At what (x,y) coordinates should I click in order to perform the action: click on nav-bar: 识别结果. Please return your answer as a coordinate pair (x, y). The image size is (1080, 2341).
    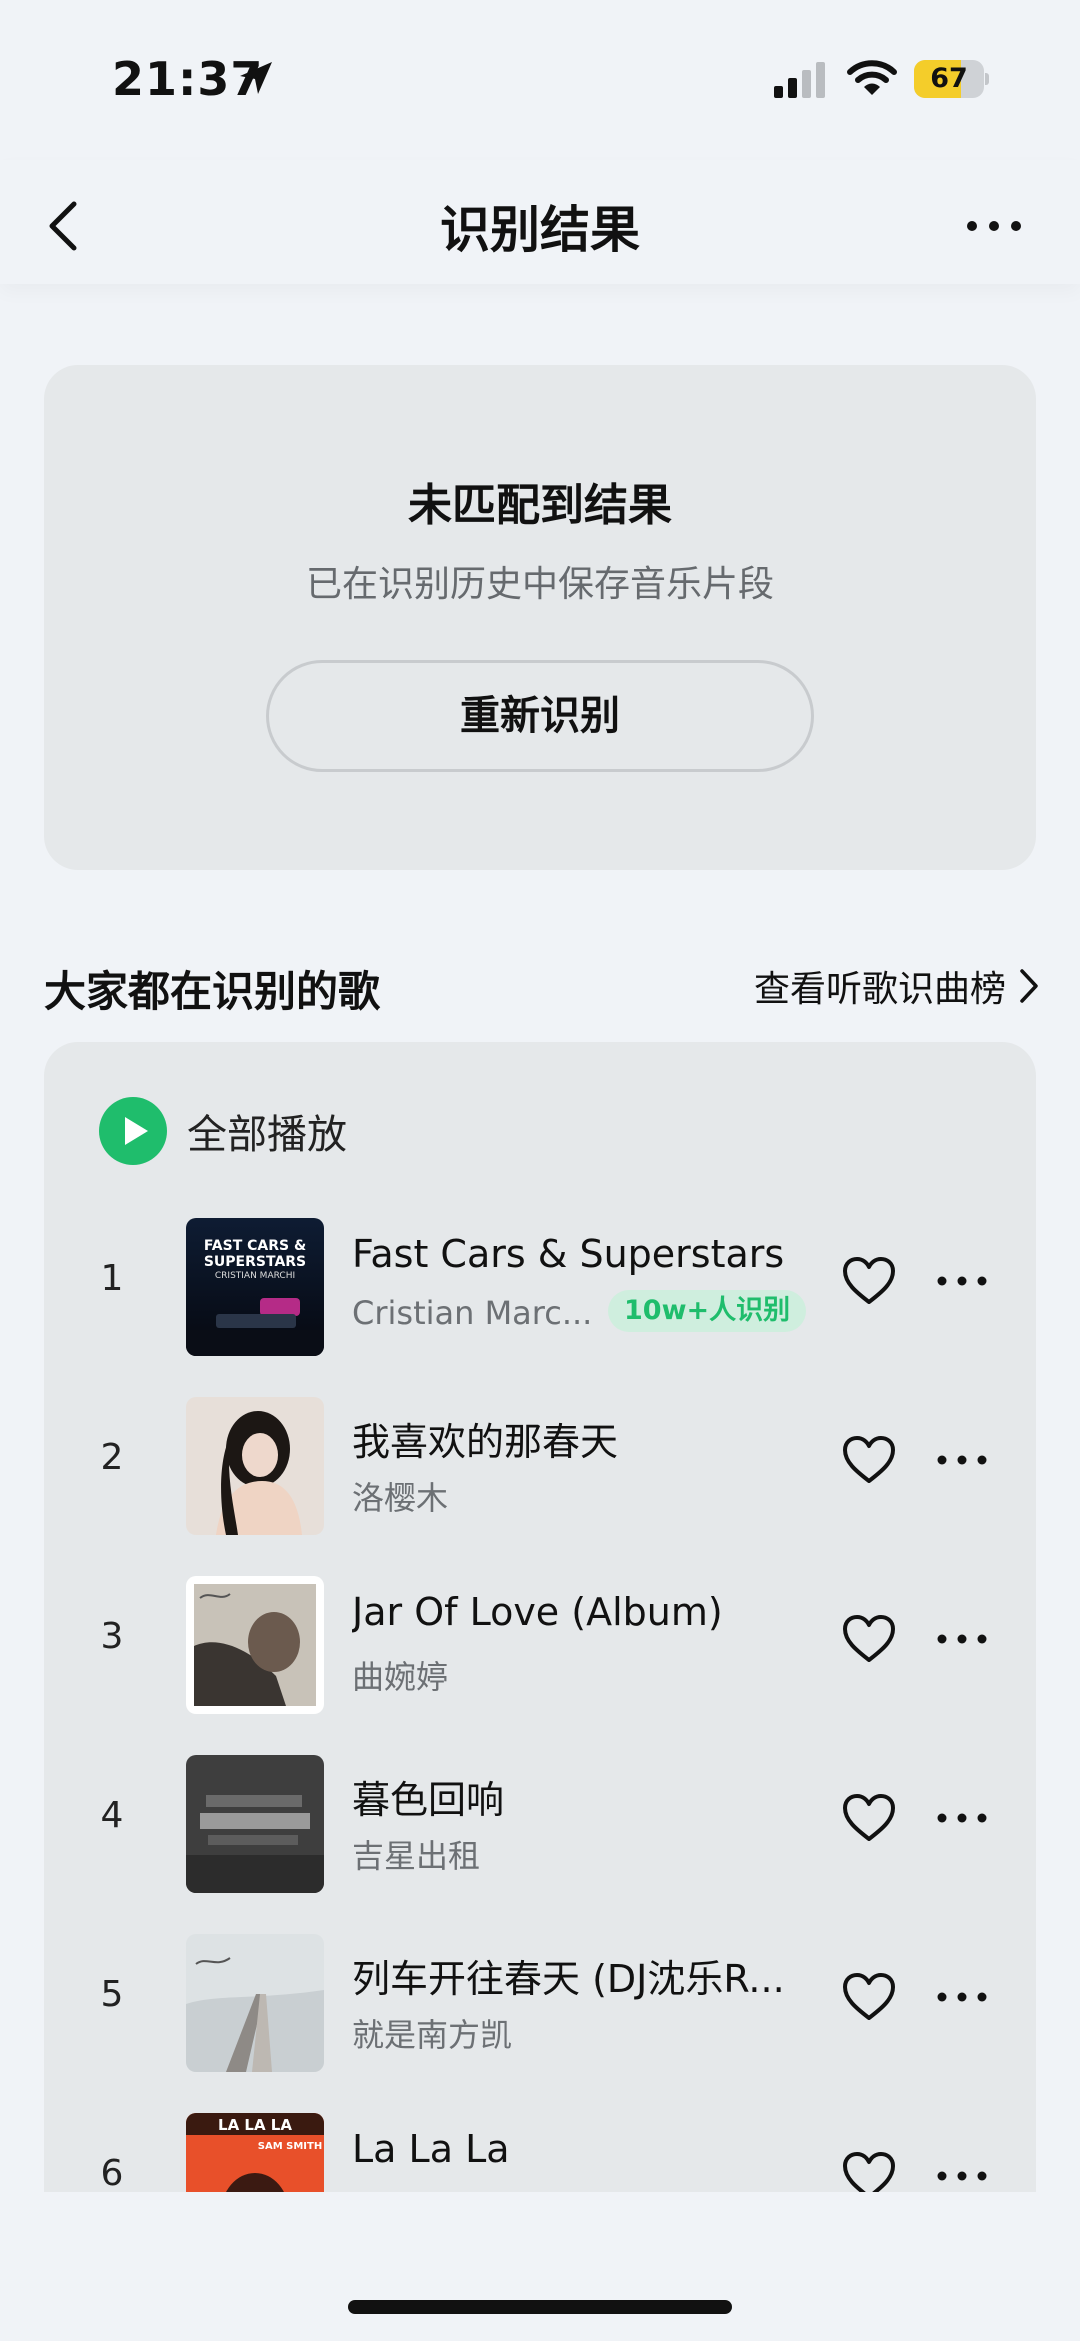
    Looking at the image, I should click on (540, 222).